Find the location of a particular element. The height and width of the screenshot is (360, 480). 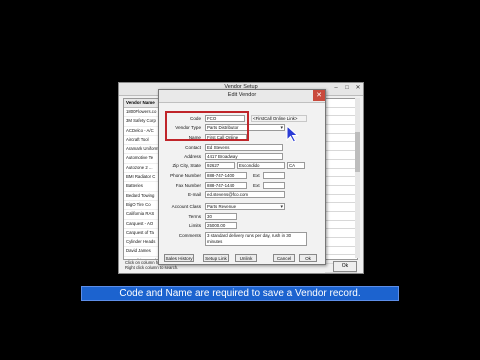

mouse-pointer-icon is located at coordinates (292, 134).